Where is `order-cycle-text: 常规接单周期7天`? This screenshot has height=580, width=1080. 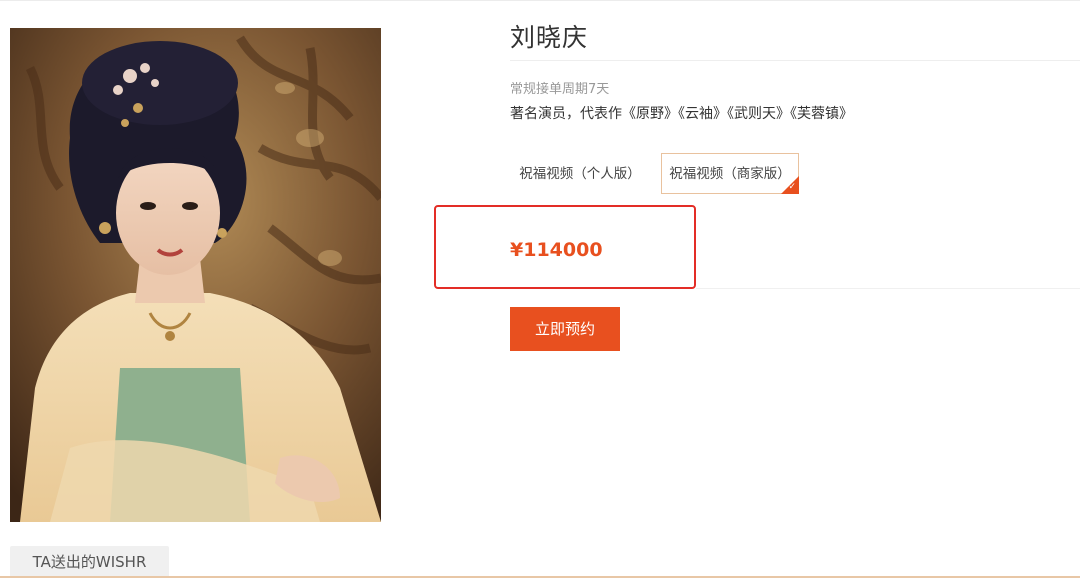 order-cycle-text: 常规接单周期7天 is located at coordinates (560, 89).